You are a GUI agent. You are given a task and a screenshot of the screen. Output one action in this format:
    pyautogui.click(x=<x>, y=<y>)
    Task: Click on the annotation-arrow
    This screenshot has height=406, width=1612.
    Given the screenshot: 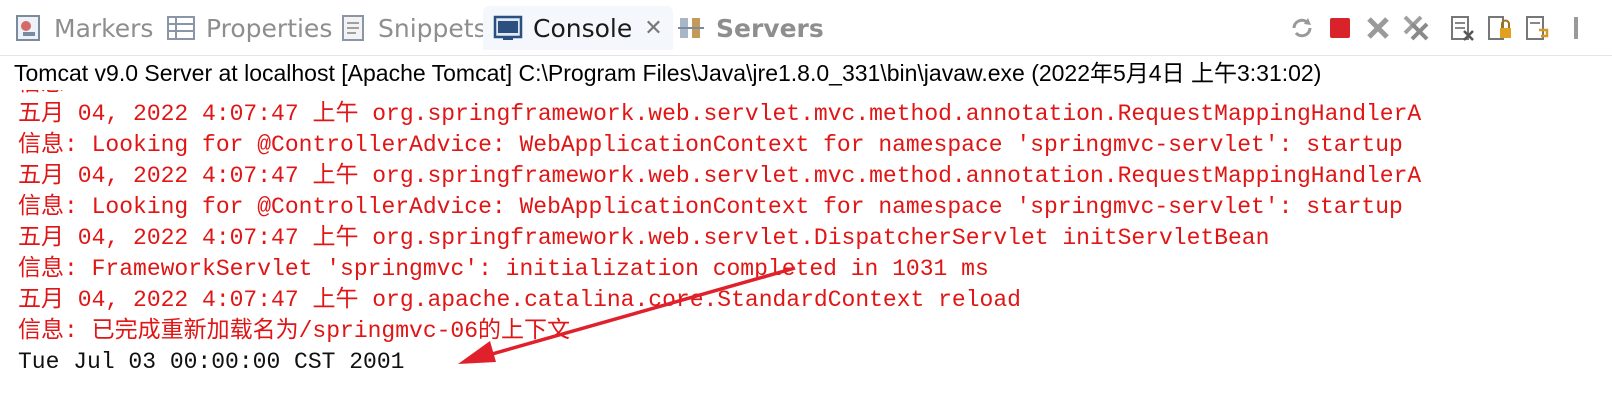 What is the action you would take?
    pyautogui.click(x=627, y=315)
    